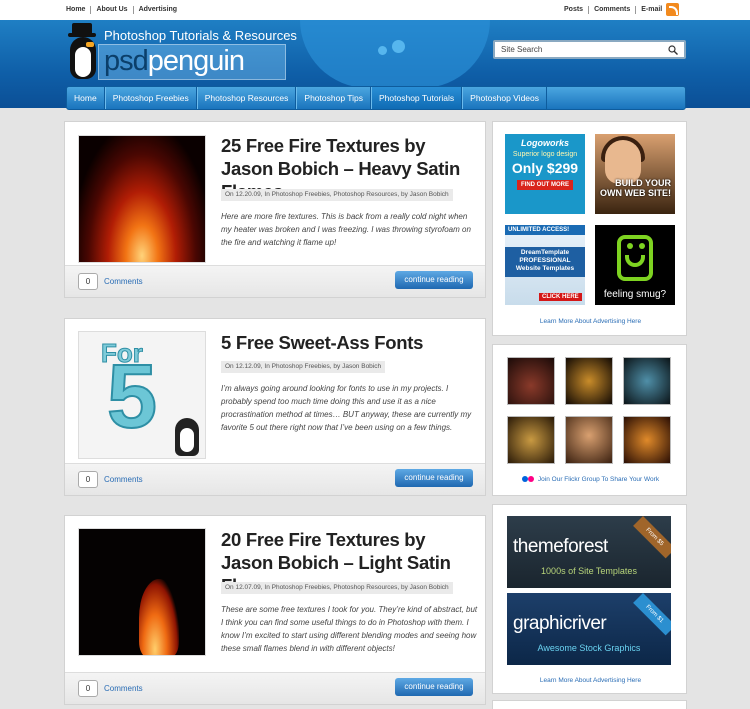 This screenshot has height=709, width=750. What do you see at coordinates (545, 154) in the screenshot?
I see `ad-line: Superior logo design` at bounding box center [545, 154].